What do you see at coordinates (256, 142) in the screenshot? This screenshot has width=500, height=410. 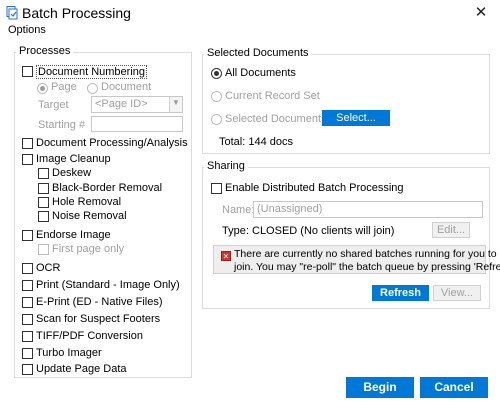 I see `total-docs-text: Total: 144 docs` at bounding box center [256, 142].